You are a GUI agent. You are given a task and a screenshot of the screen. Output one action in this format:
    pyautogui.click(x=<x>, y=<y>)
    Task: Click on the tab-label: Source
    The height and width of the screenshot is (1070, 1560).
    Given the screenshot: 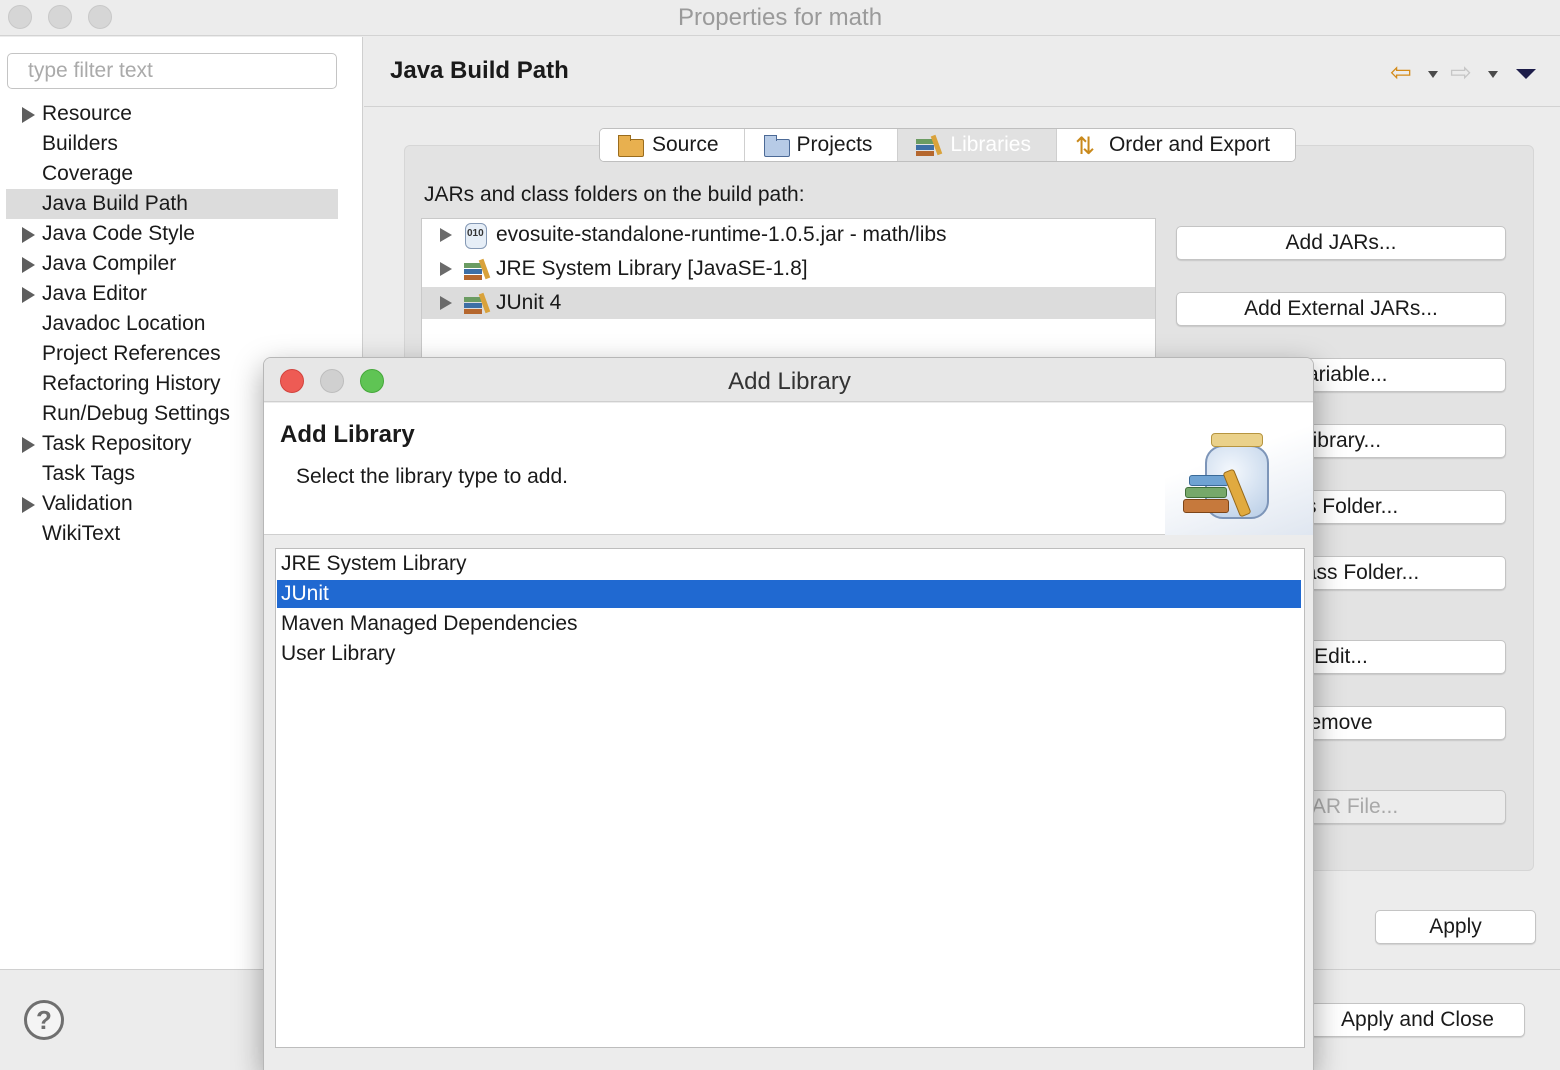 What is the action you would take?
    pyautogui.click(x=685, y=144)
    